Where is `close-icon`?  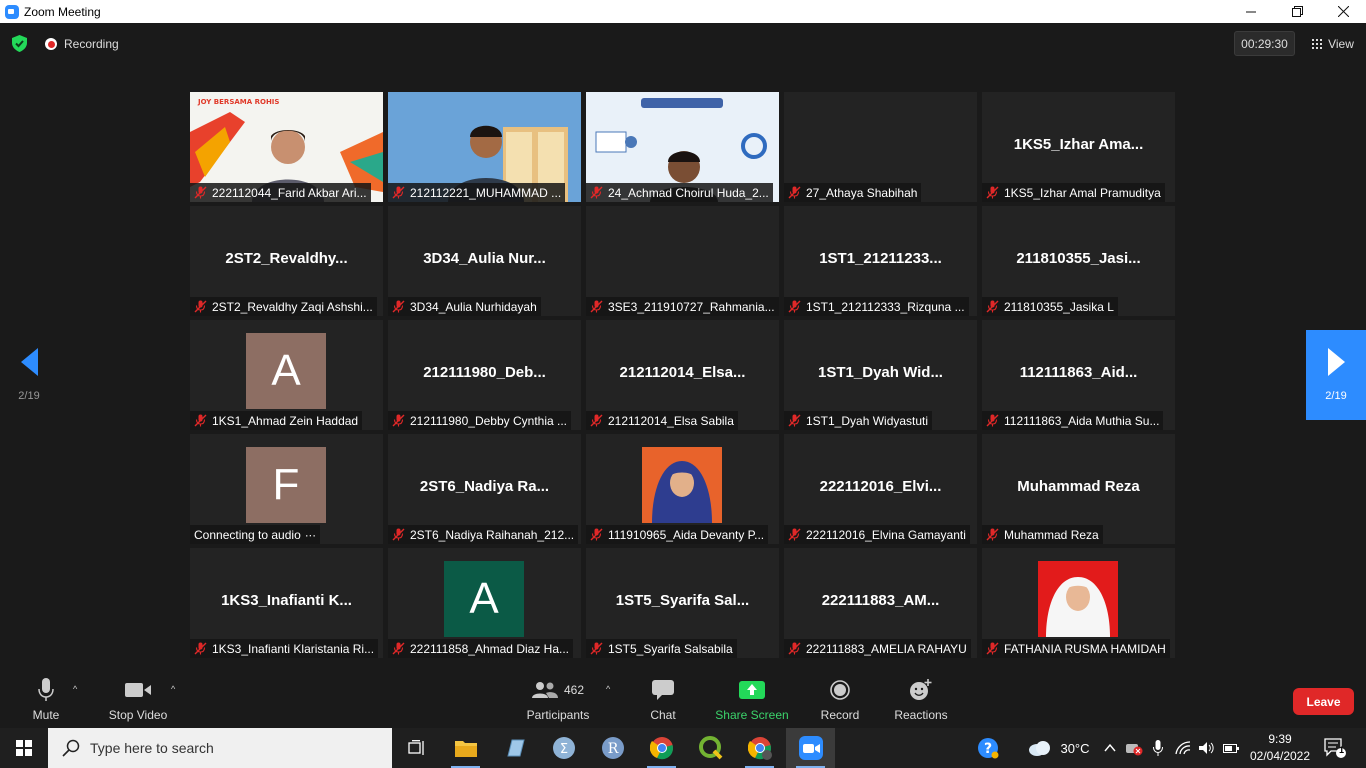 close-icon is located at coordinates (1343, 11).